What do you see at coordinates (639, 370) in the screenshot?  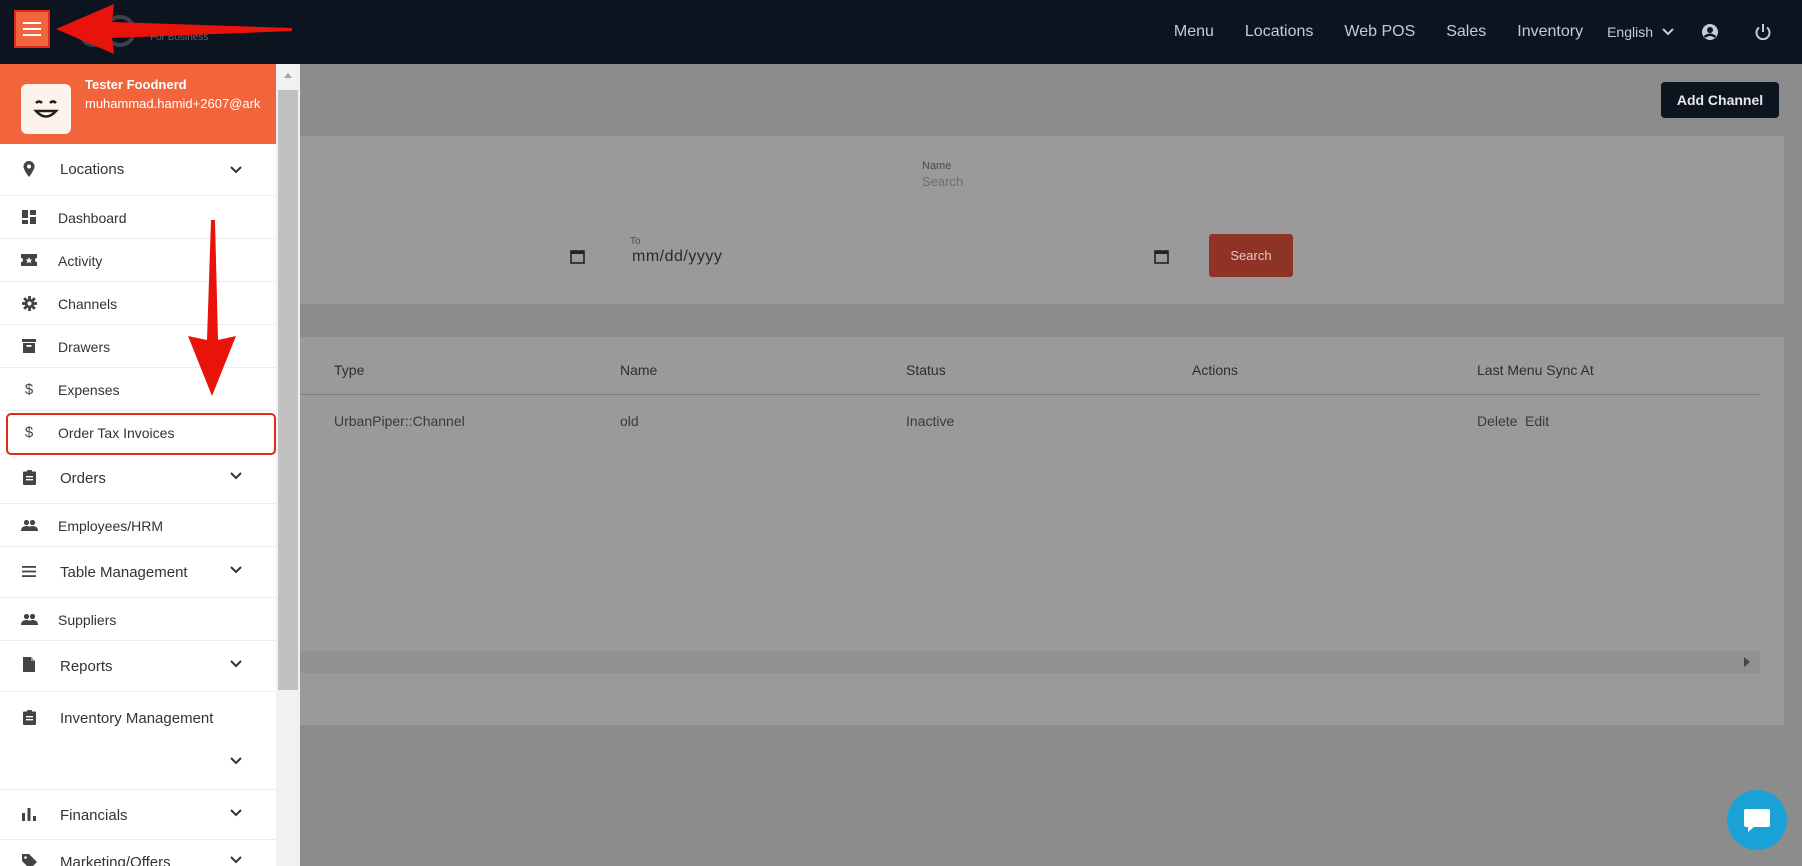 I see `column-header-name: Name` at bounding box center [639, 370].